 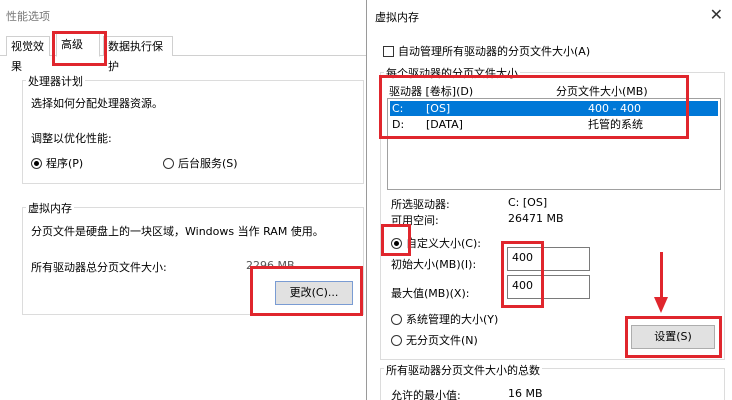 What do you see at coordinates (673, 337) in the screenshot?
I see `set-button-highlight` at bounding box center [673, 337].